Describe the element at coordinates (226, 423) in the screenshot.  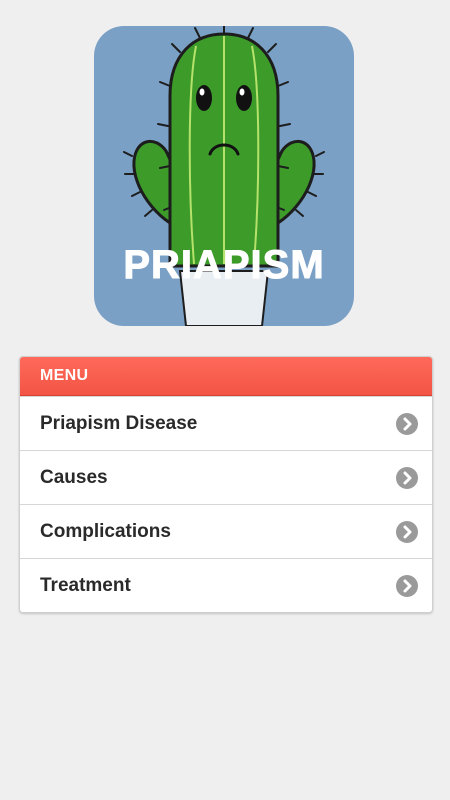
I see `menu-item-priapism-disease: Priapism Disease` at that location.